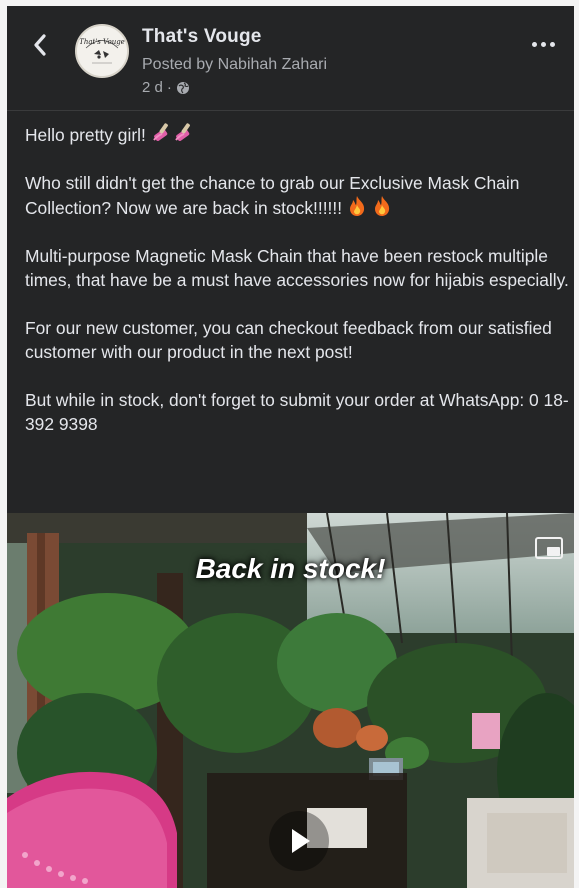  I want to click on svg-text: That's Vouge, so click(102, 42).